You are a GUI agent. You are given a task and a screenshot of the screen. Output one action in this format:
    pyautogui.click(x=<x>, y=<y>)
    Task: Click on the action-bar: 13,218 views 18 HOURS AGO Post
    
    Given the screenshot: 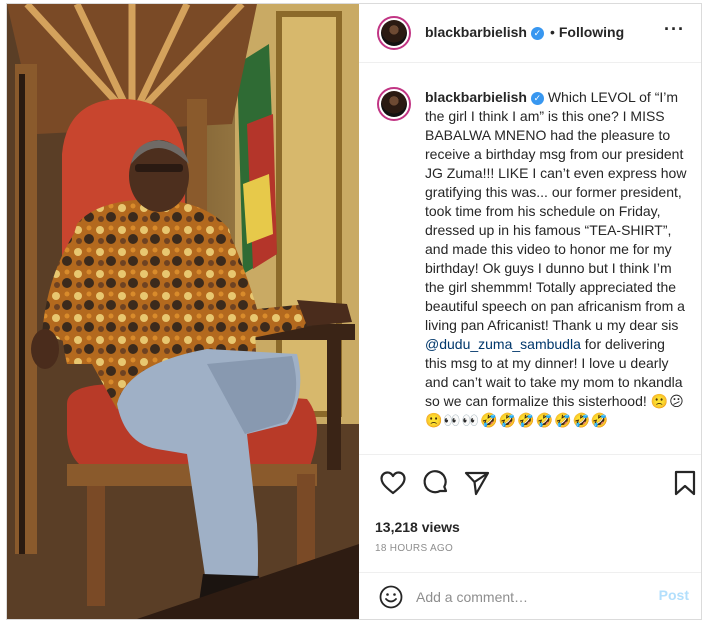 What is the action you would take?
    pyautogui.click(x=530, y=536)
    